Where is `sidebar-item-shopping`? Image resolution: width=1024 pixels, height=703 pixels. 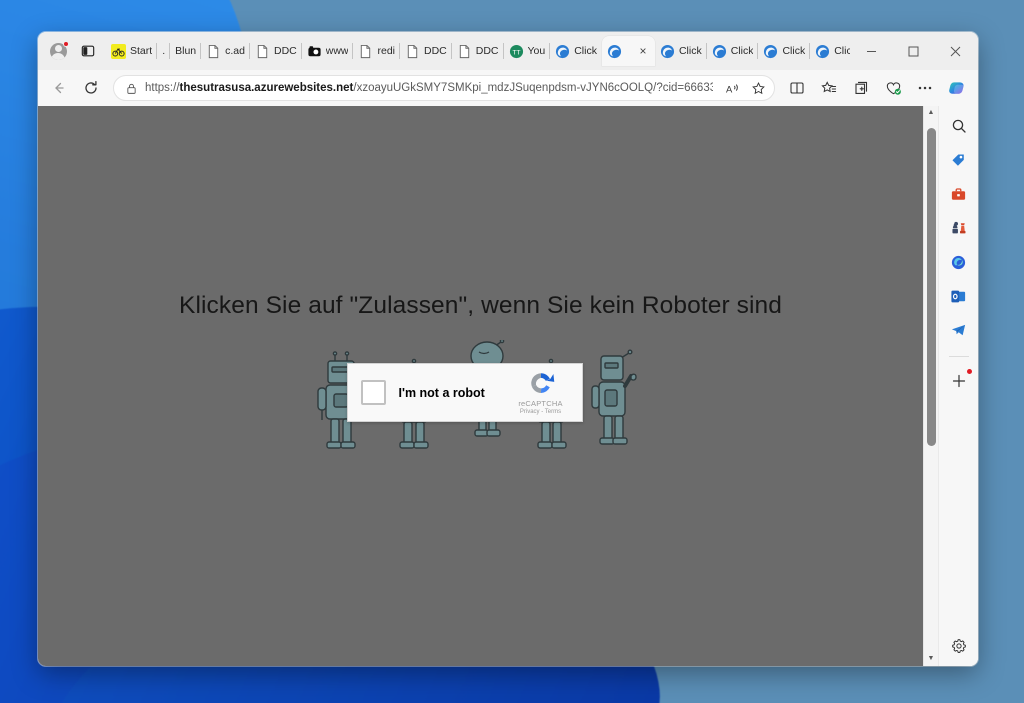 sidebar-item-shopping is located at coordinates (959, 160).